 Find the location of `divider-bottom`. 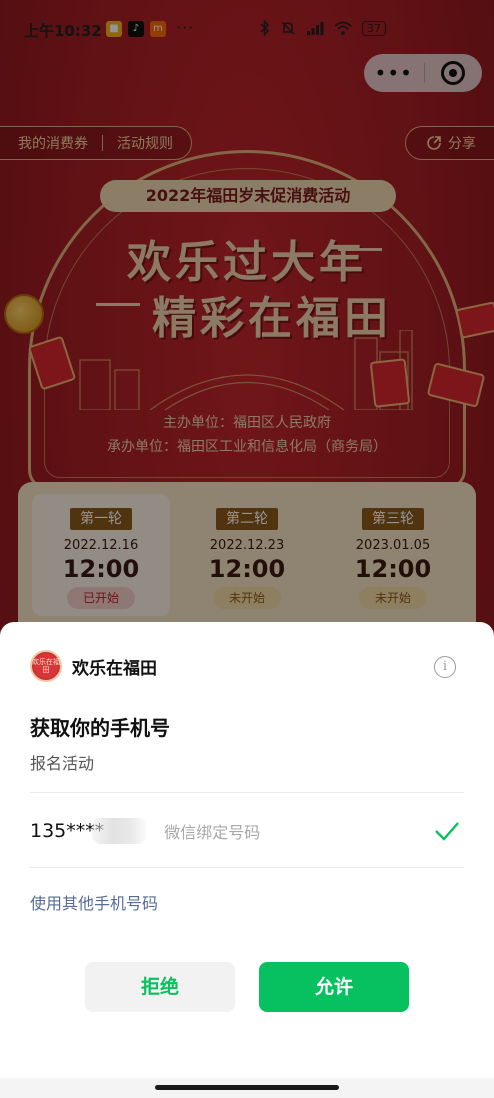

divider-bottom is located at coordinates (247, 867).